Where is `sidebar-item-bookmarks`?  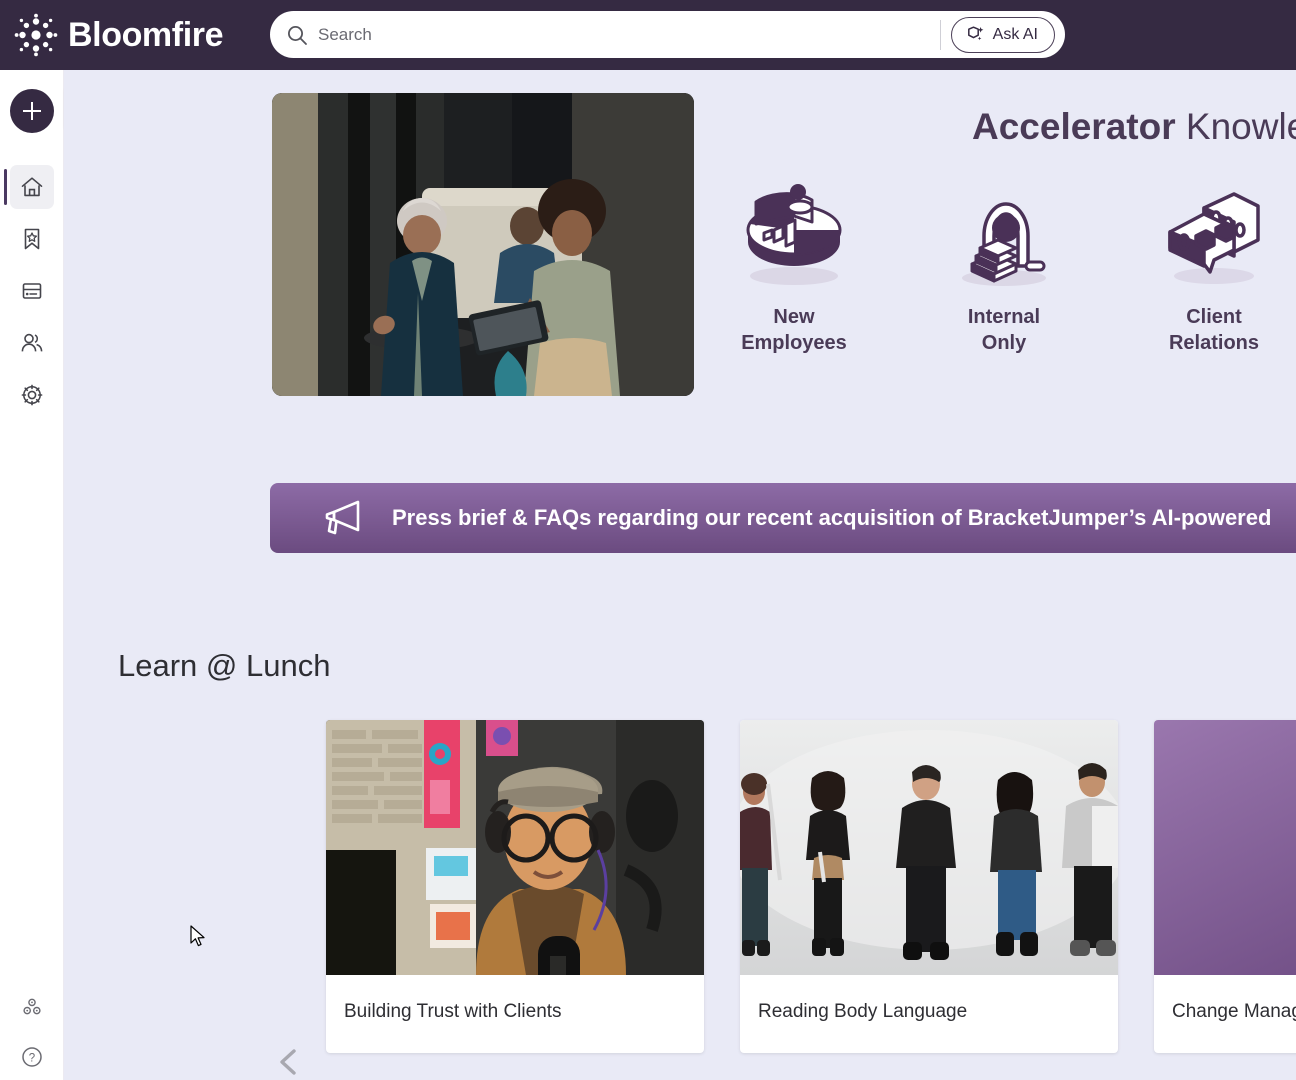 sidebar-item-bookmarks is located at coordinates (32, 239).